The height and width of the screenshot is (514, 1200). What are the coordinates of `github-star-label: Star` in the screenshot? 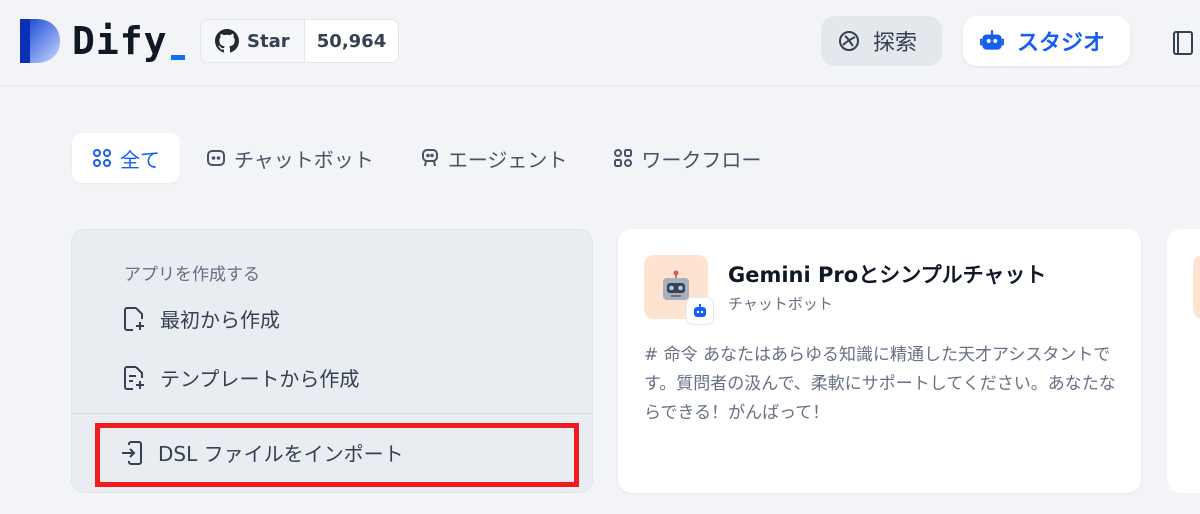 It's located at (268, 41).